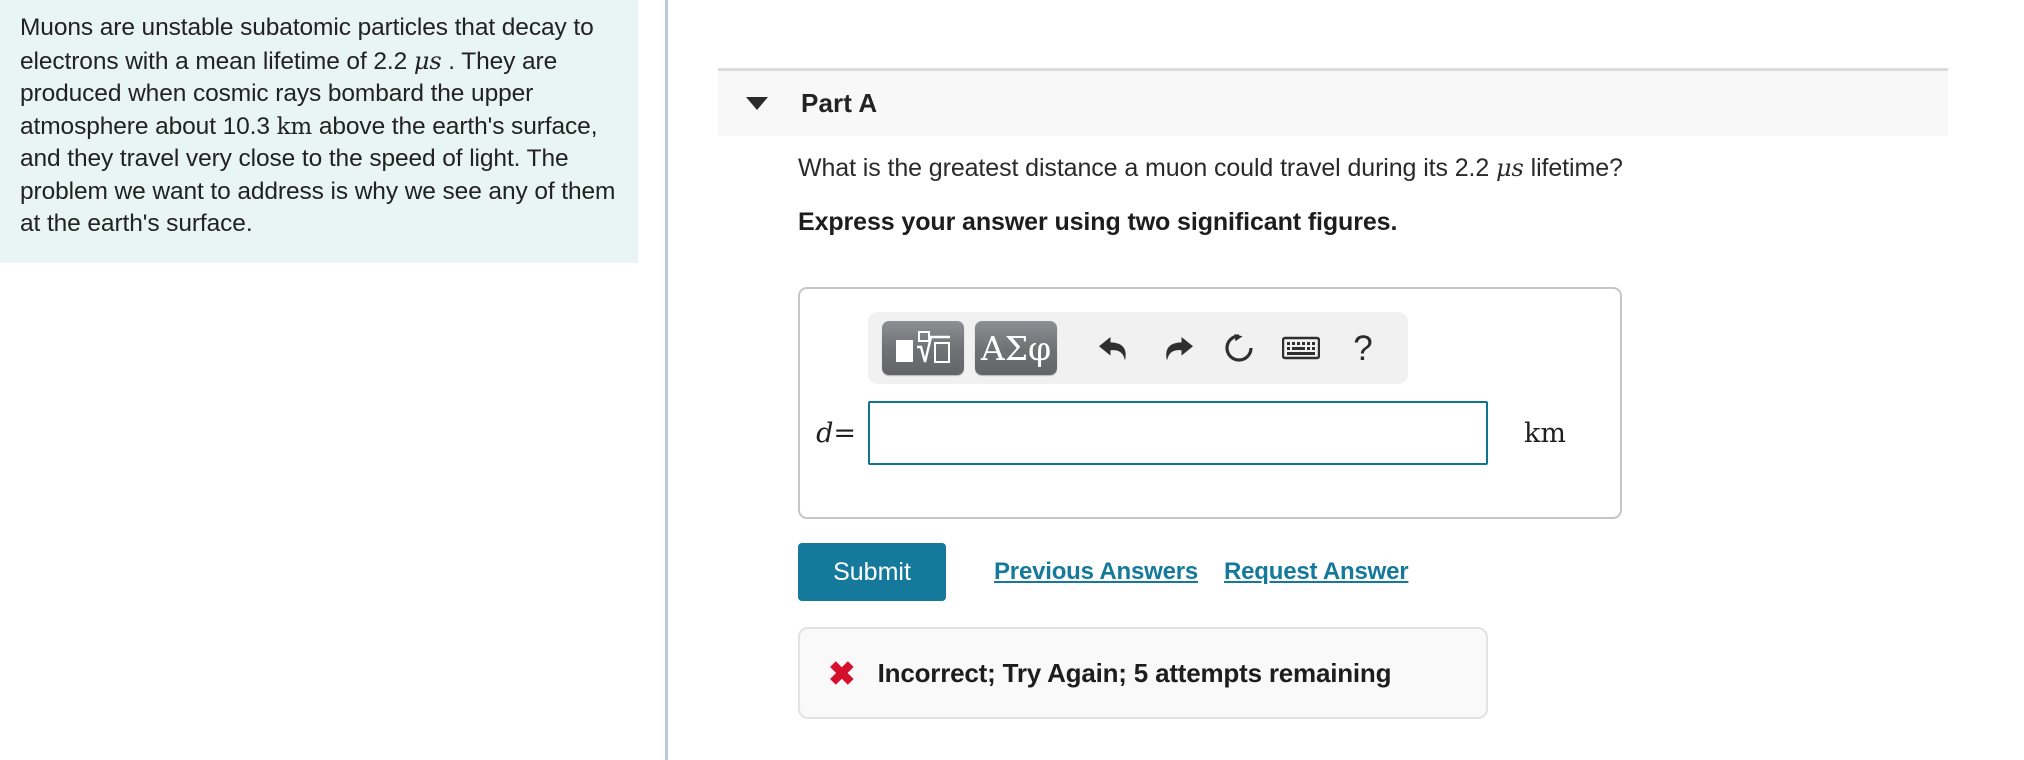  I want to click on reset-button, so click(1239, 348).